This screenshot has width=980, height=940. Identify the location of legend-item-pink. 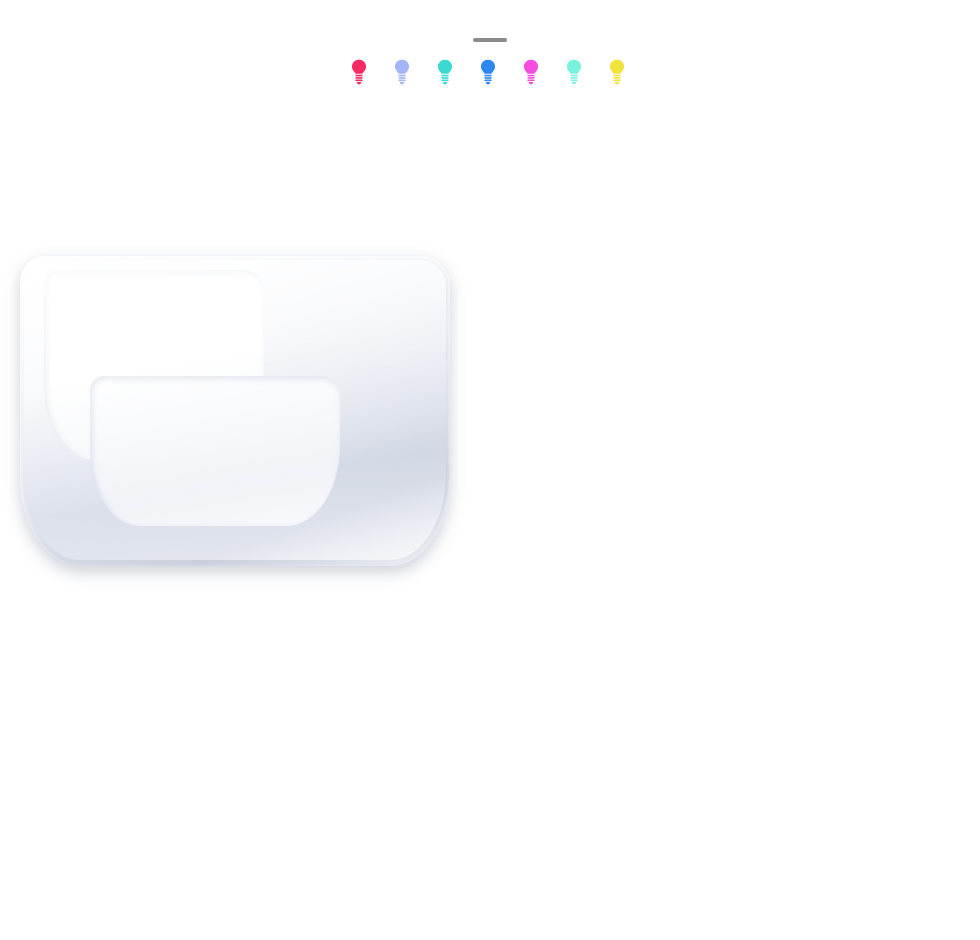
(533, 72).